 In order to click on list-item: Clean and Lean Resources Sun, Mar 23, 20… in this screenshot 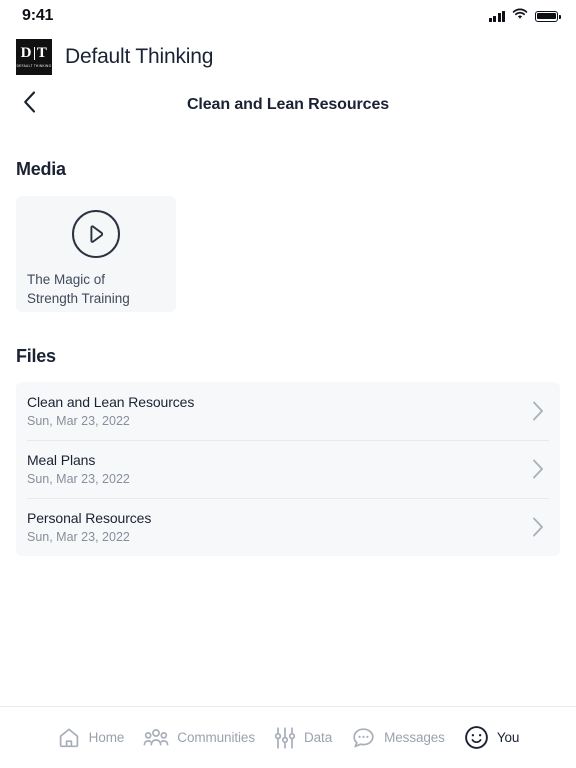, I will do `click(288, 411)`.